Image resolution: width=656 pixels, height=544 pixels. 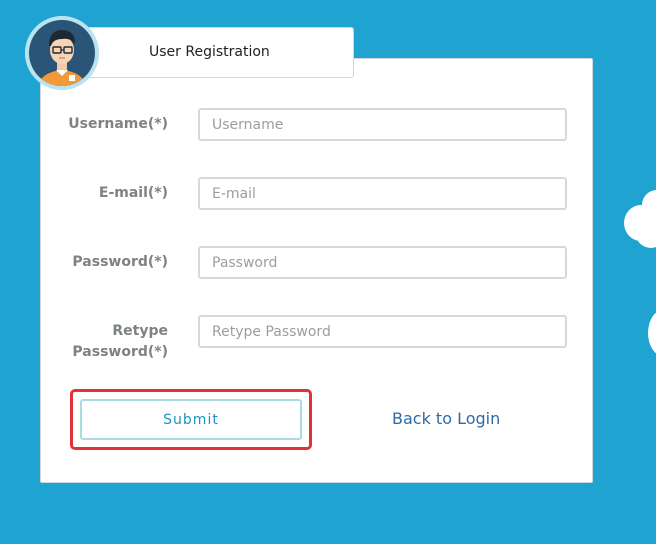 I want to click on submit-button: Submit, so click(x=191, y=419).